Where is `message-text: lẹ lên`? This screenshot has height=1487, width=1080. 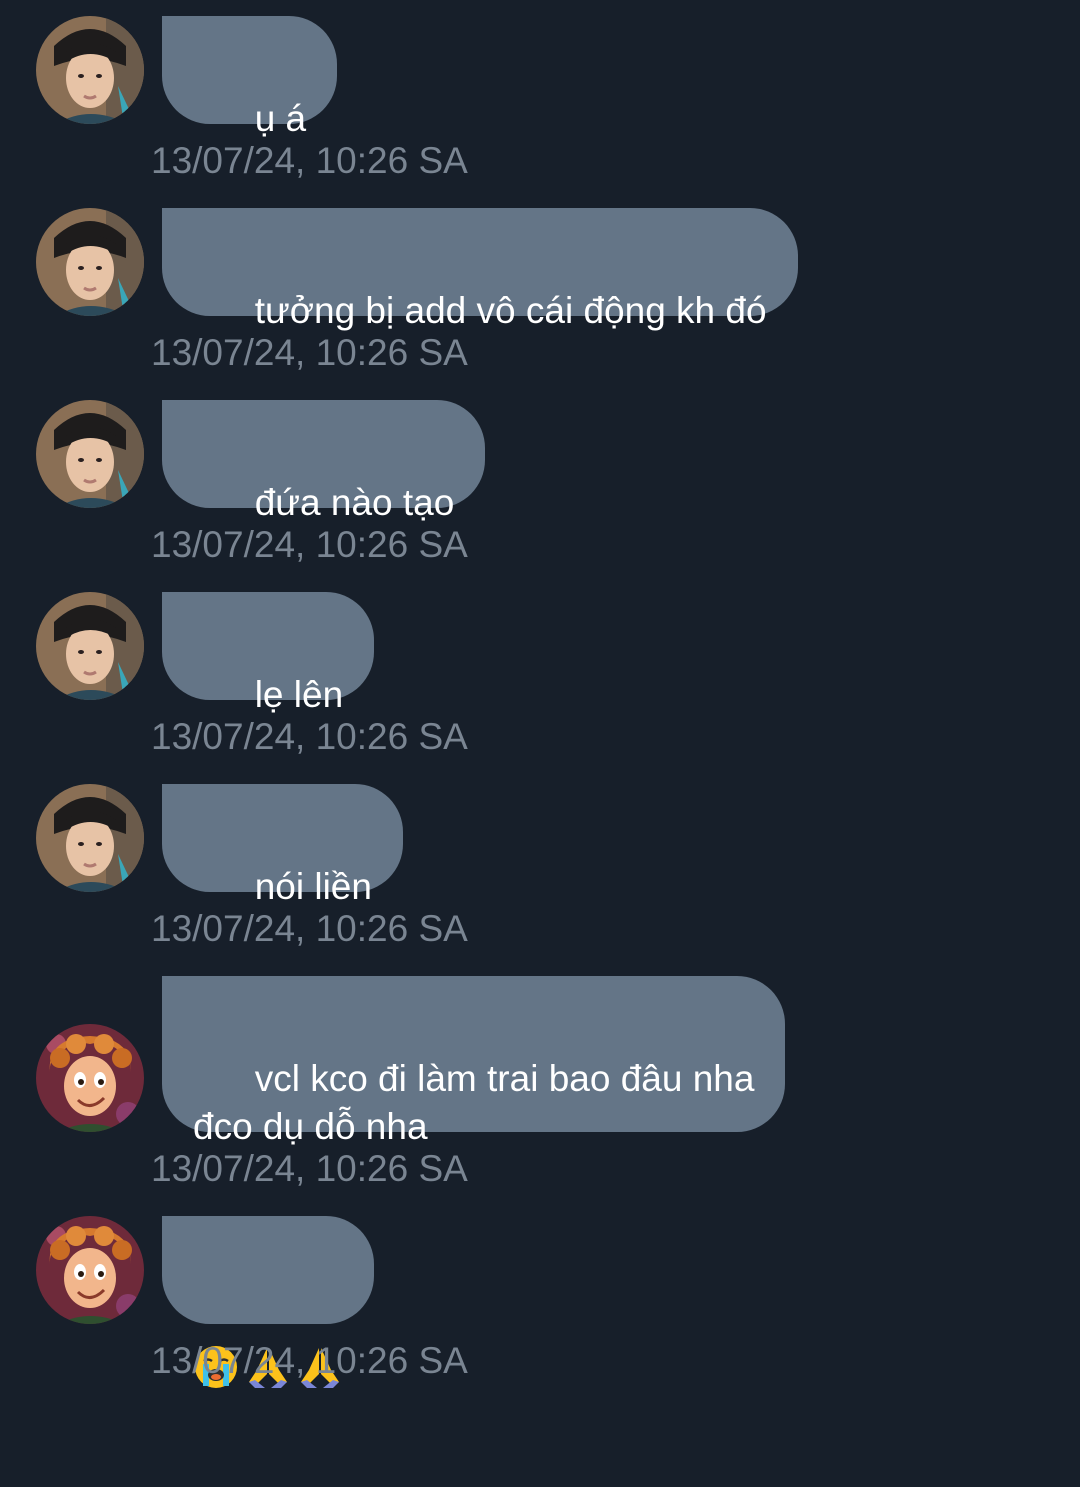 message-text: lẹ lên is located at coordinates (299, 694).